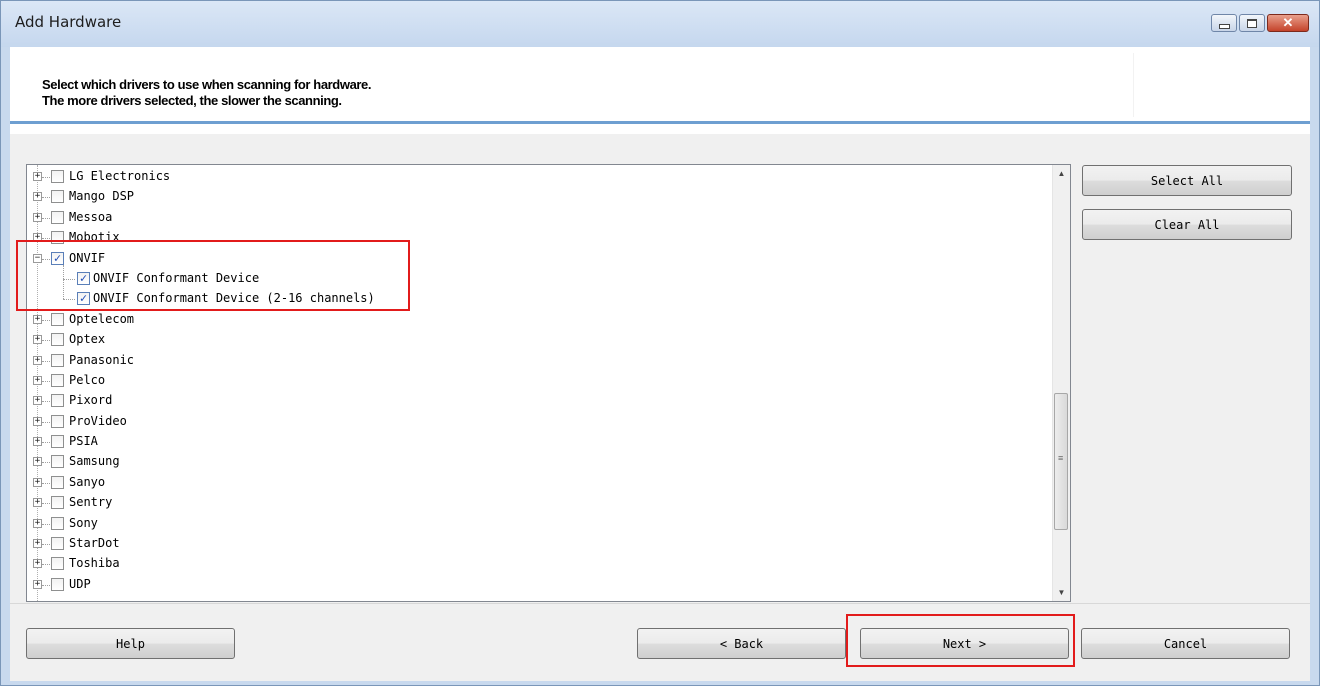 The height and width of the screenshot is (686, 1320). What do you see at coordinates (37, 258) in the screenshot?
I see `collapse-icon: −` at bounding box center [37, 258].